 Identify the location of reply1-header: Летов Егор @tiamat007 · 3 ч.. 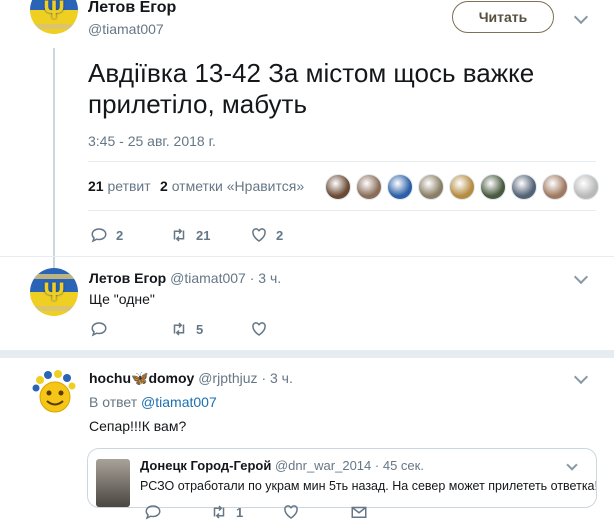
(185, 278).